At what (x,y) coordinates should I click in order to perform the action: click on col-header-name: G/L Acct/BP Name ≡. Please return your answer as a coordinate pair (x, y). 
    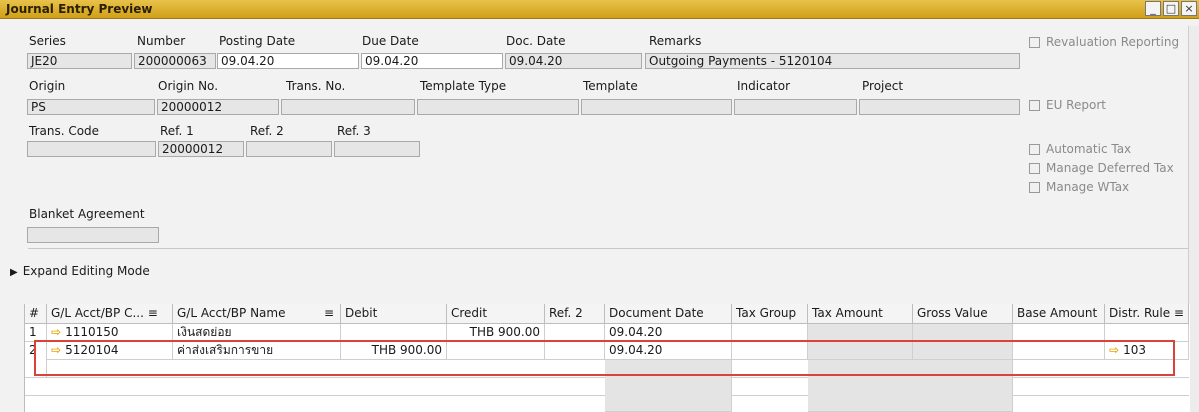
    Looking at the image, I should click on (257, 314).